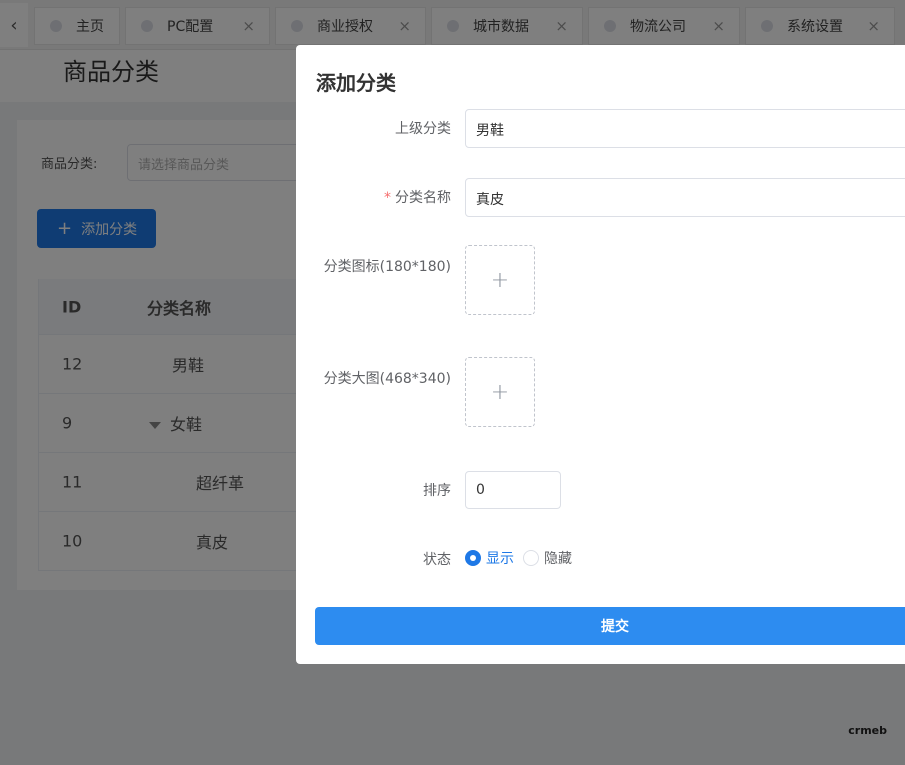  I want to click on category-banner-label: 分类大图(468*340), so click(387, 379).